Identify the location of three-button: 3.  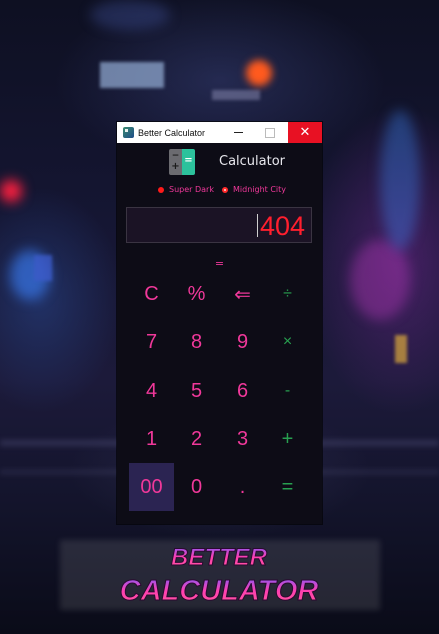
(242, 439).